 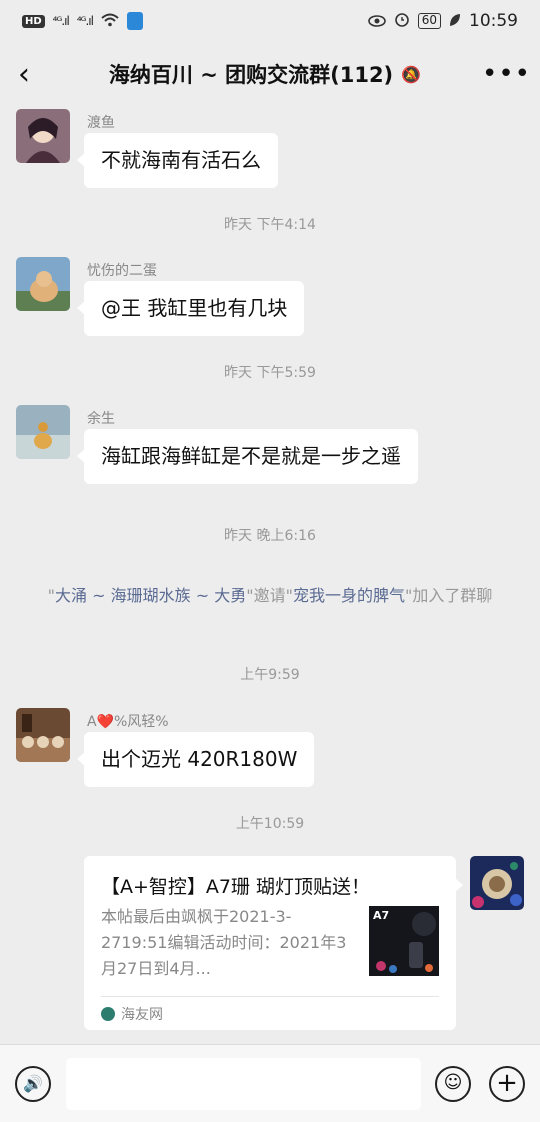 I want to click on input-bar: 🔊 ☺ +, so click(x=270, y=1083).